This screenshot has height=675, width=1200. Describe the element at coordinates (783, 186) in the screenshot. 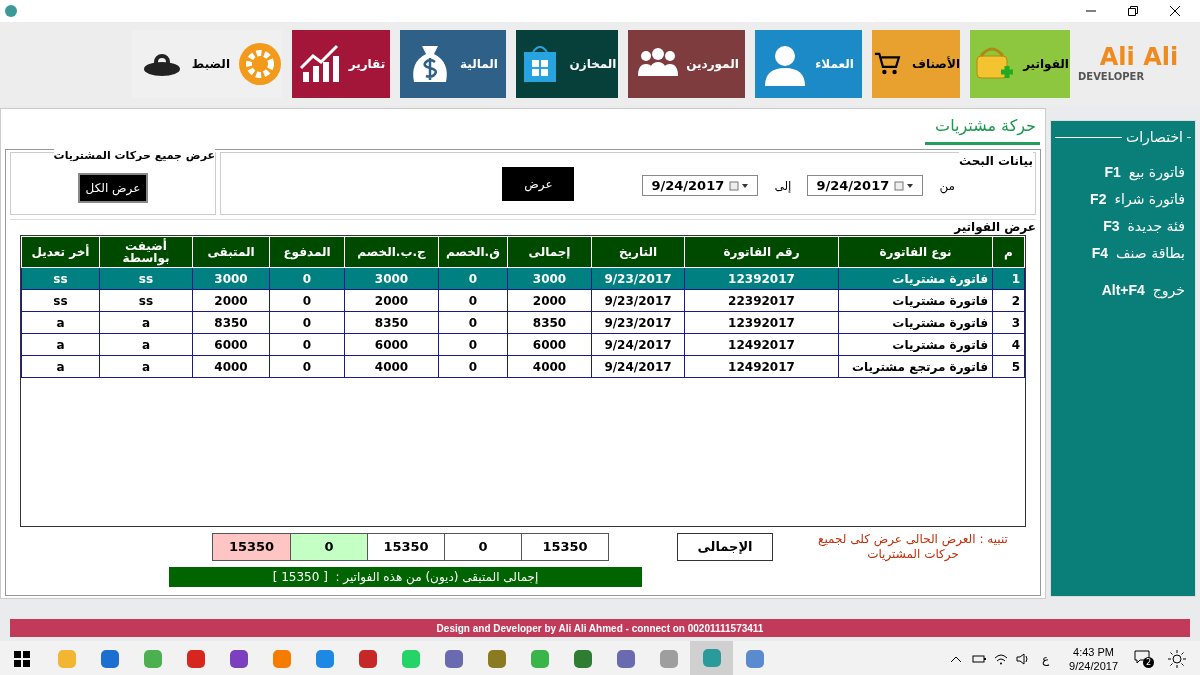

I see `to-label: إلى` at that location.